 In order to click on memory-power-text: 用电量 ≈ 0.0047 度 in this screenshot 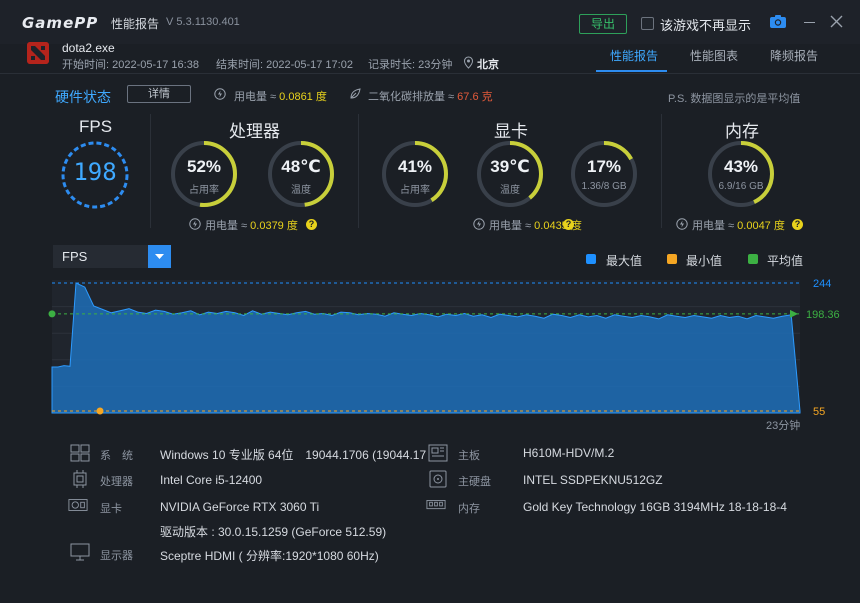, I will do `click(738, 226)`.